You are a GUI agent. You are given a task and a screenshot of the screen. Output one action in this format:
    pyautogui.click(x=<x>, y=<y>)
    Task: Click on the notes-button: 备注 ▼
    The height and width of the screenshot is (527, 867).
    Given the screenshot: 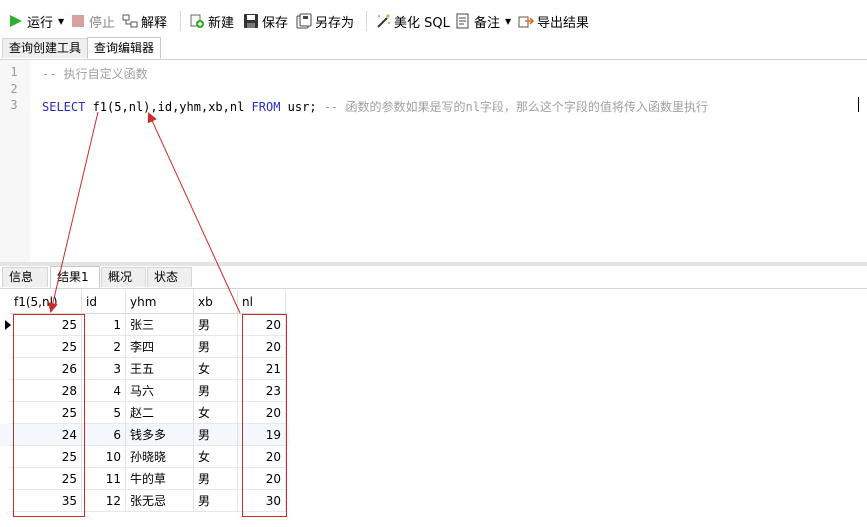 What is the action you would take?
    pyautogui.click(x=483, y=21)
    